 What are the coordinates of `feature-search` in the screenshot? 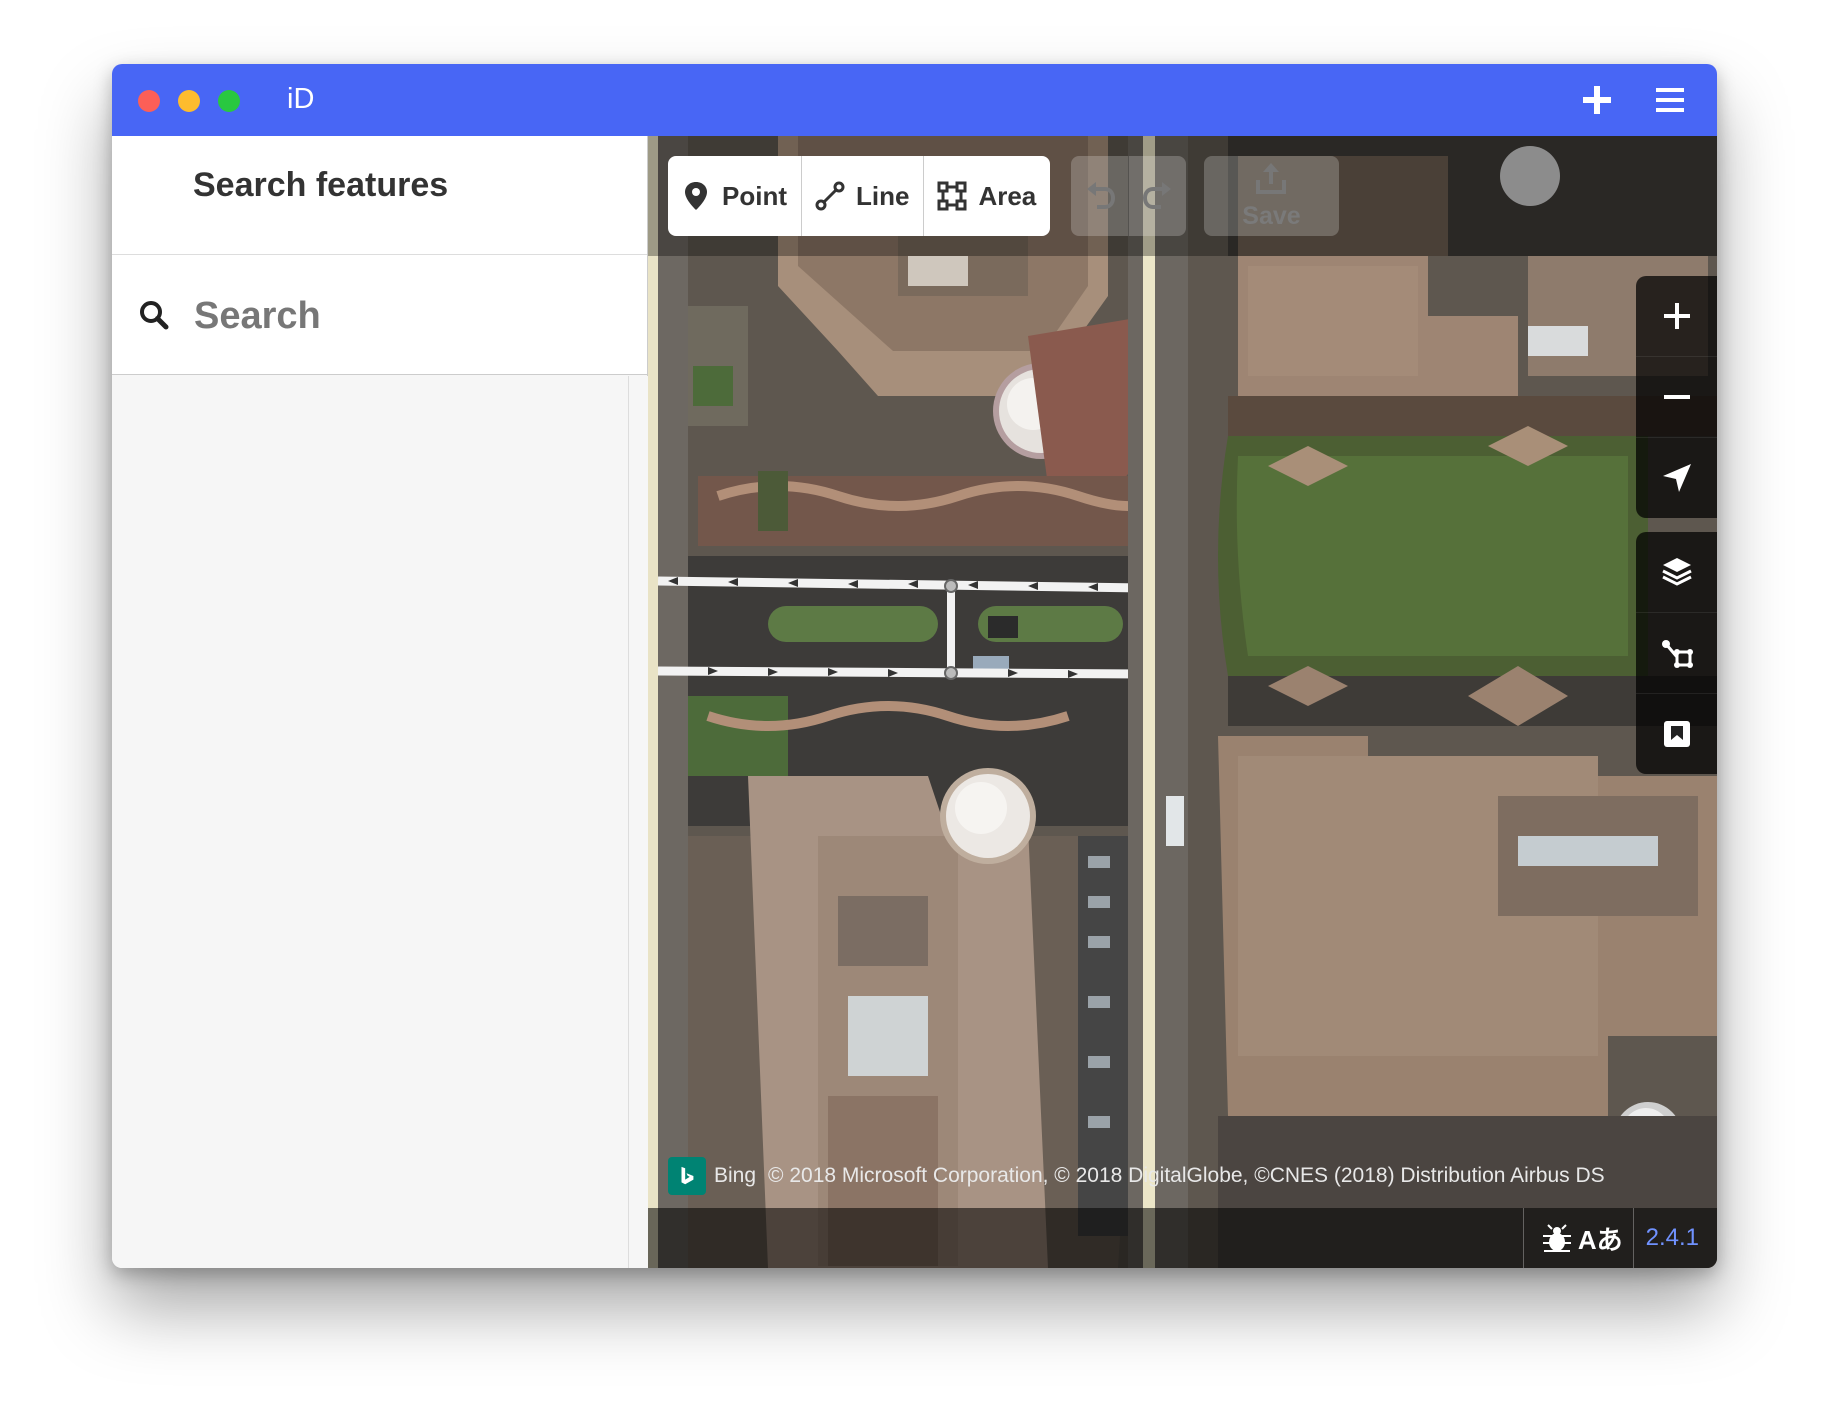 It's located at (379, 315).